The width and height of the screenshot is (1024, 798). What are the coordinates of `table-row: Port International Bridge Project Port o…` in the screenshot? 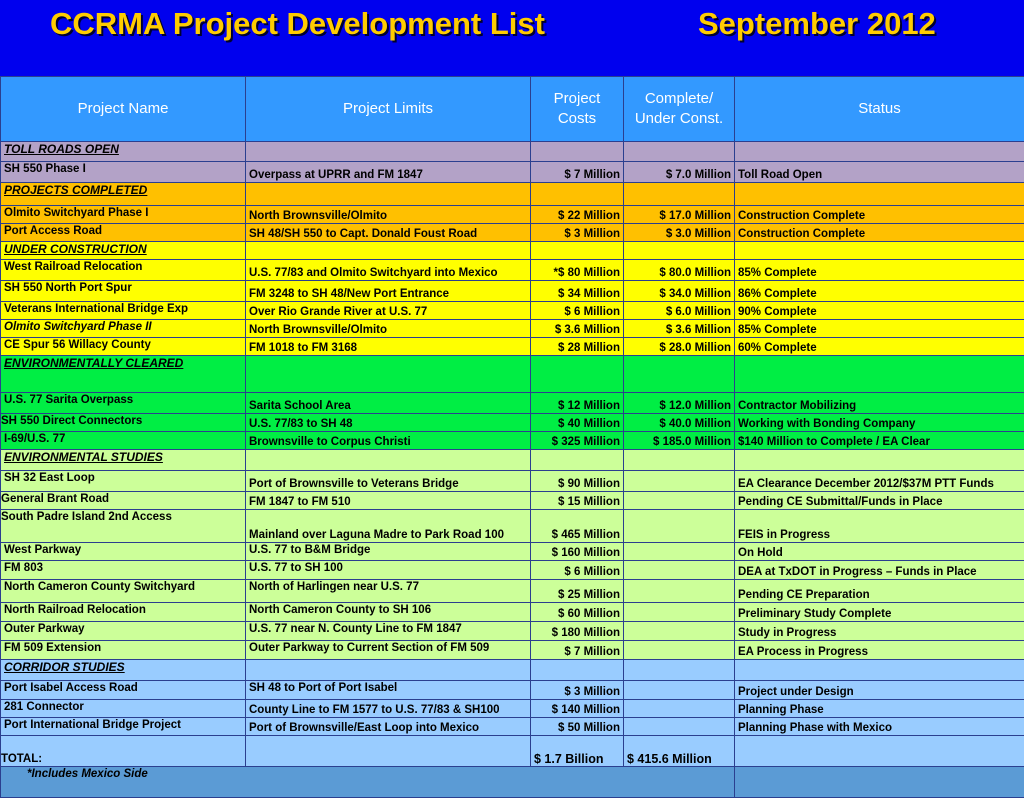 It's located at (512, 727).